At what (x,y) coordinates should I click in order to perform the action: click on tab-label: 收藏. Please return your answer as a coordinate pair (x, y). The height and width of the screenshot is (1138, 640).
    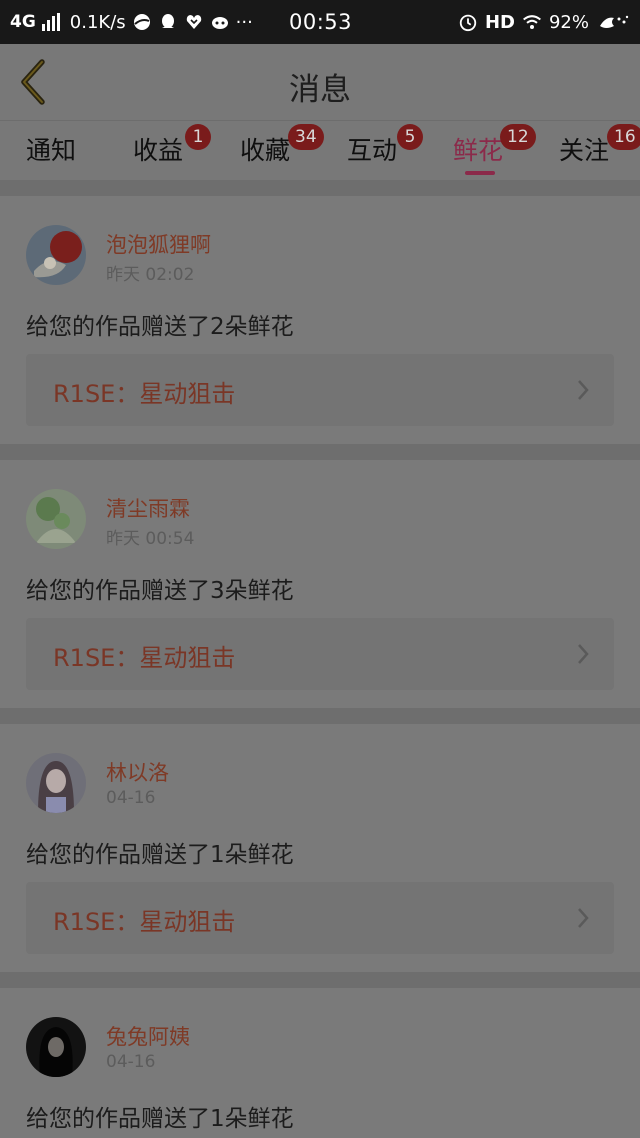
    Looking at the image, I should click on (265, 150).